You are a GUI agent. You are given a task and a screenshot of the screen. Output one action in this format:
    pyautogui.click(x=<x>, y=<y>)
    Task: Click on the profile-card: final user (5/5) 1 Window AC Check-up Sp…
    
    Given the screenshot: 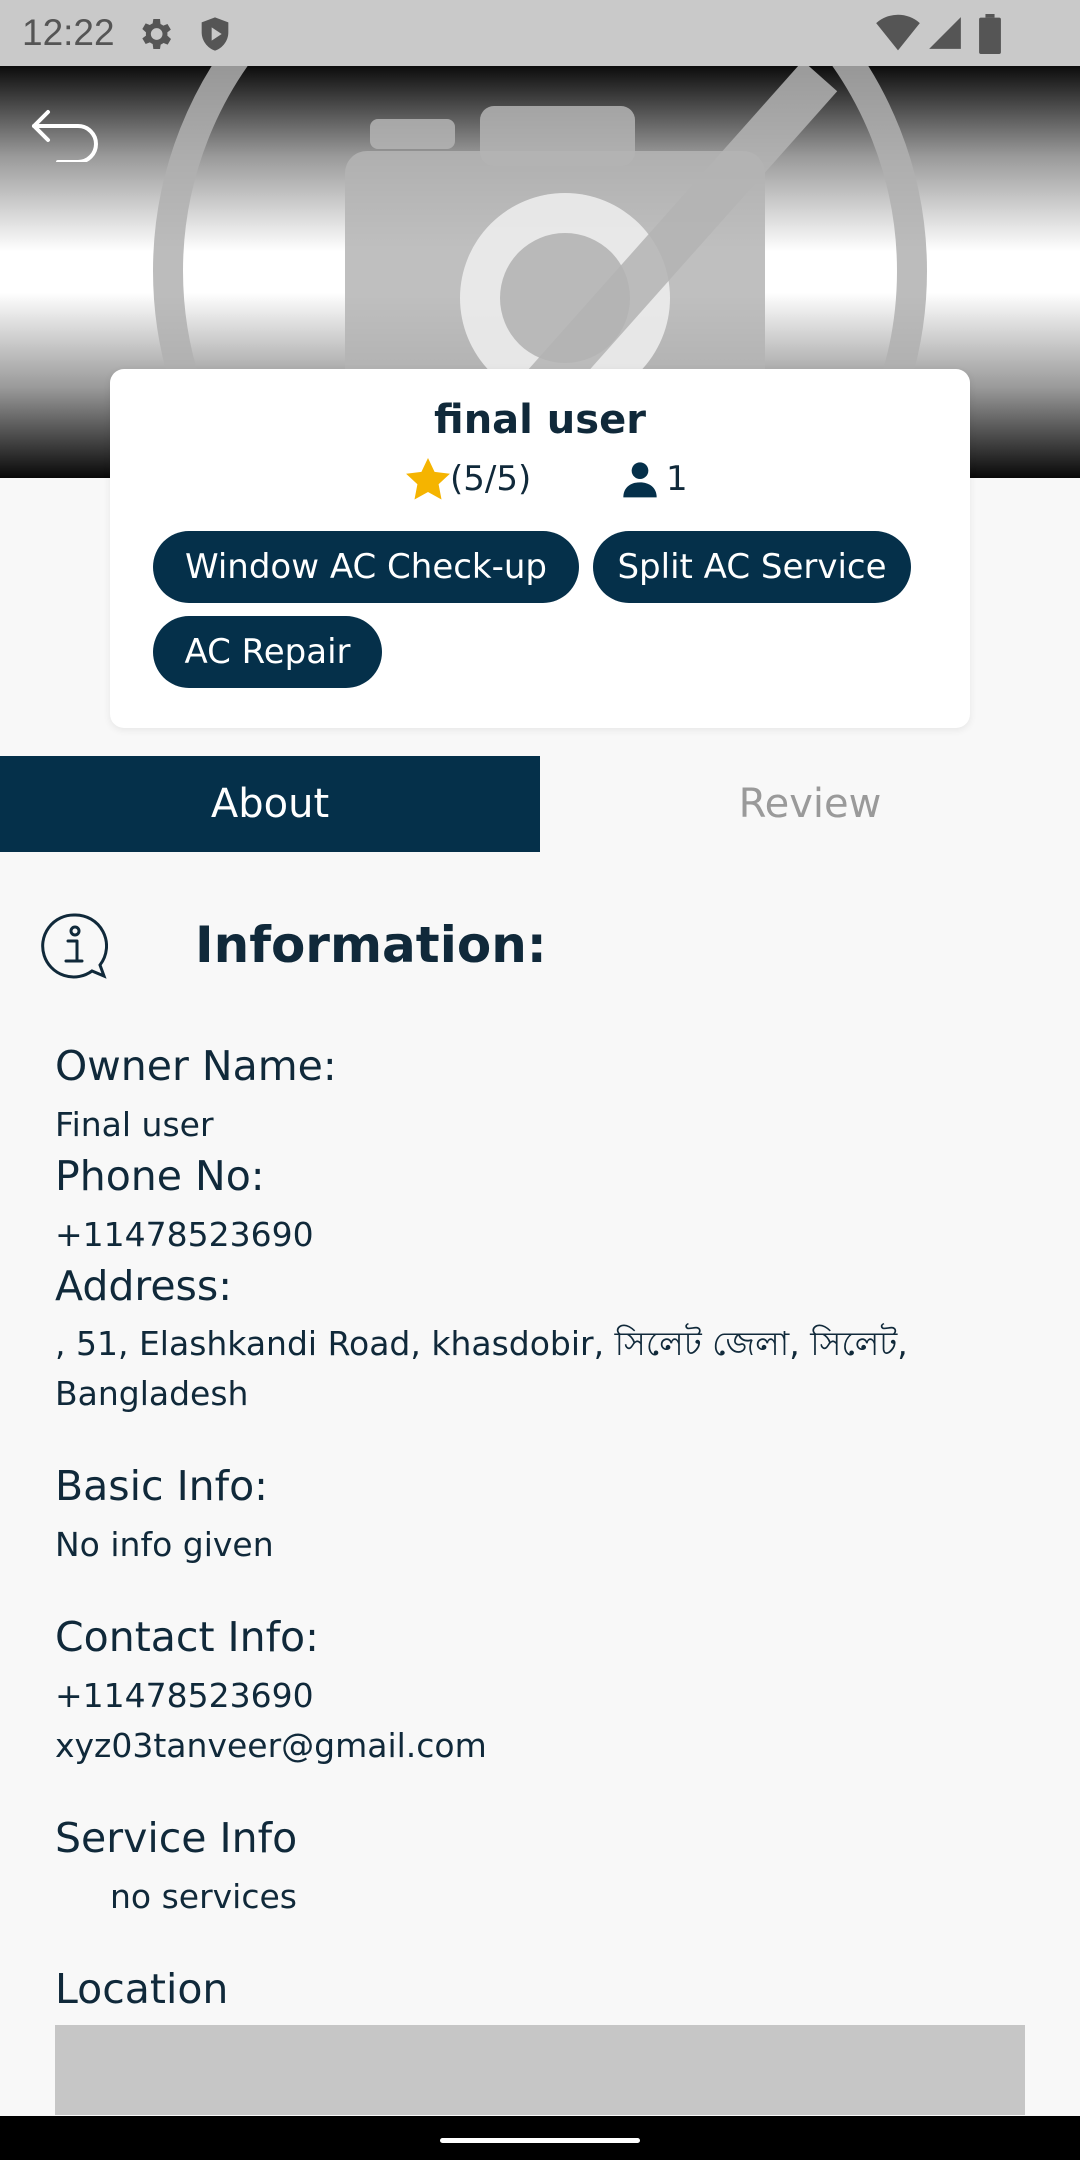 What is the action you would take?
    pyautogui.click(x=540, y=548)
    